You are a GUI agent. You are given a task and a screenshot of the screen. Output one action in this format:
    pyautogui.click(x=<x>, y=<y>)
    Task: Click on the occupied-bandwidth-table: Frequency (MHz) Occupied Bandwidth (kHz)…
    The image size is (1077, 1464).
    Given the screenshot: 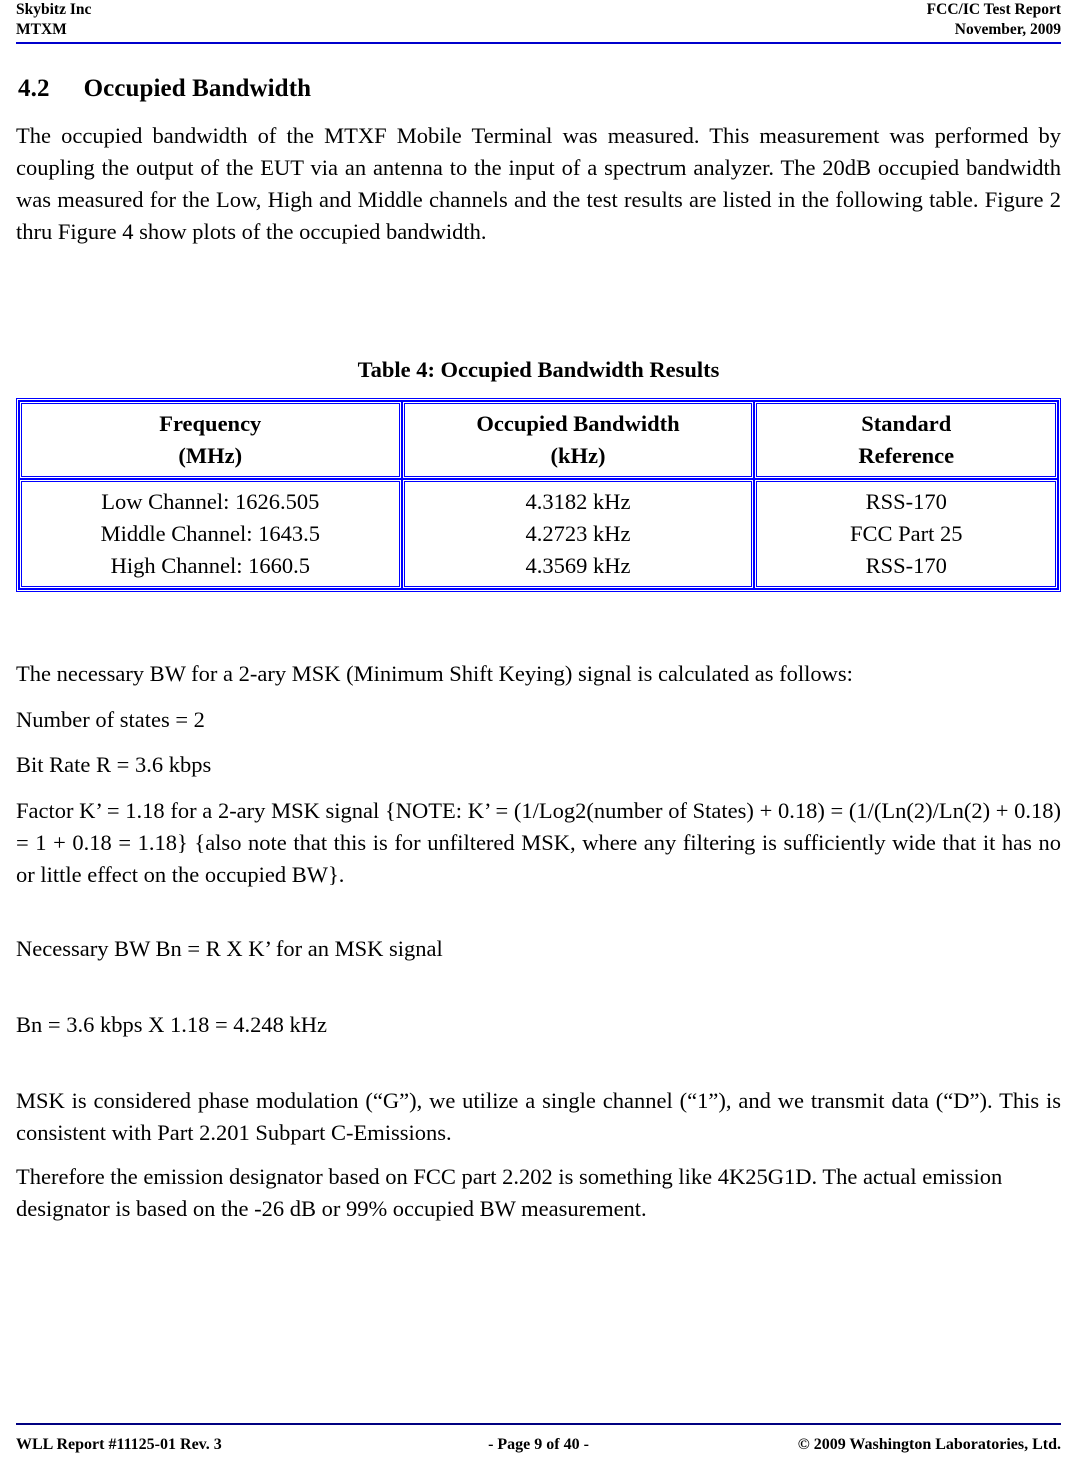 What is the action you would take?
    pyautogui.click(x=538, y=494)
    